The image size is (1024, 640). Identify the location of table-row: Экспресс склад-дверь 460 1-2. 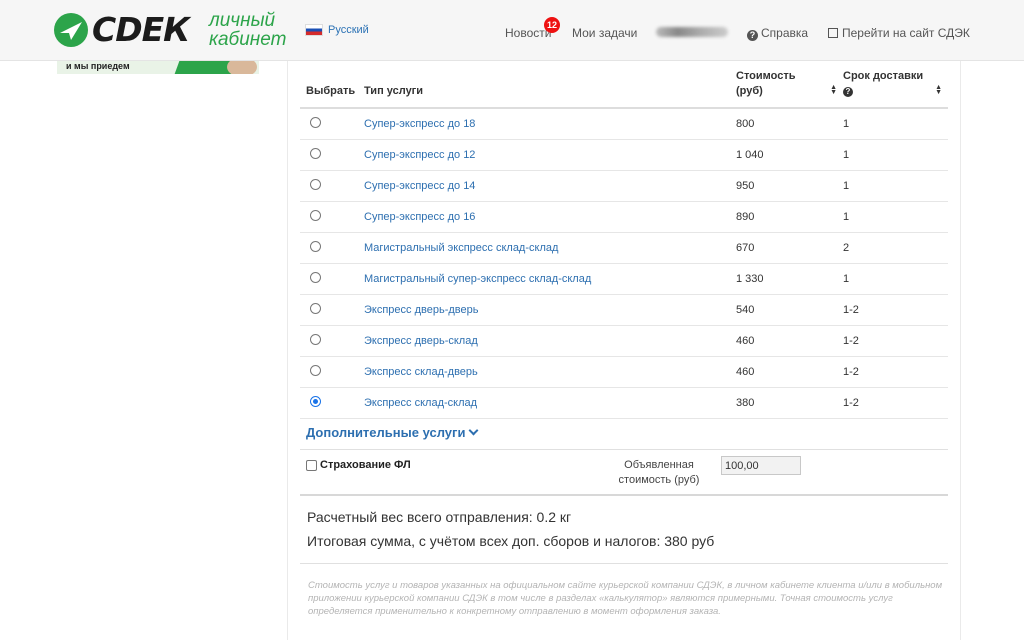
(624, 372).